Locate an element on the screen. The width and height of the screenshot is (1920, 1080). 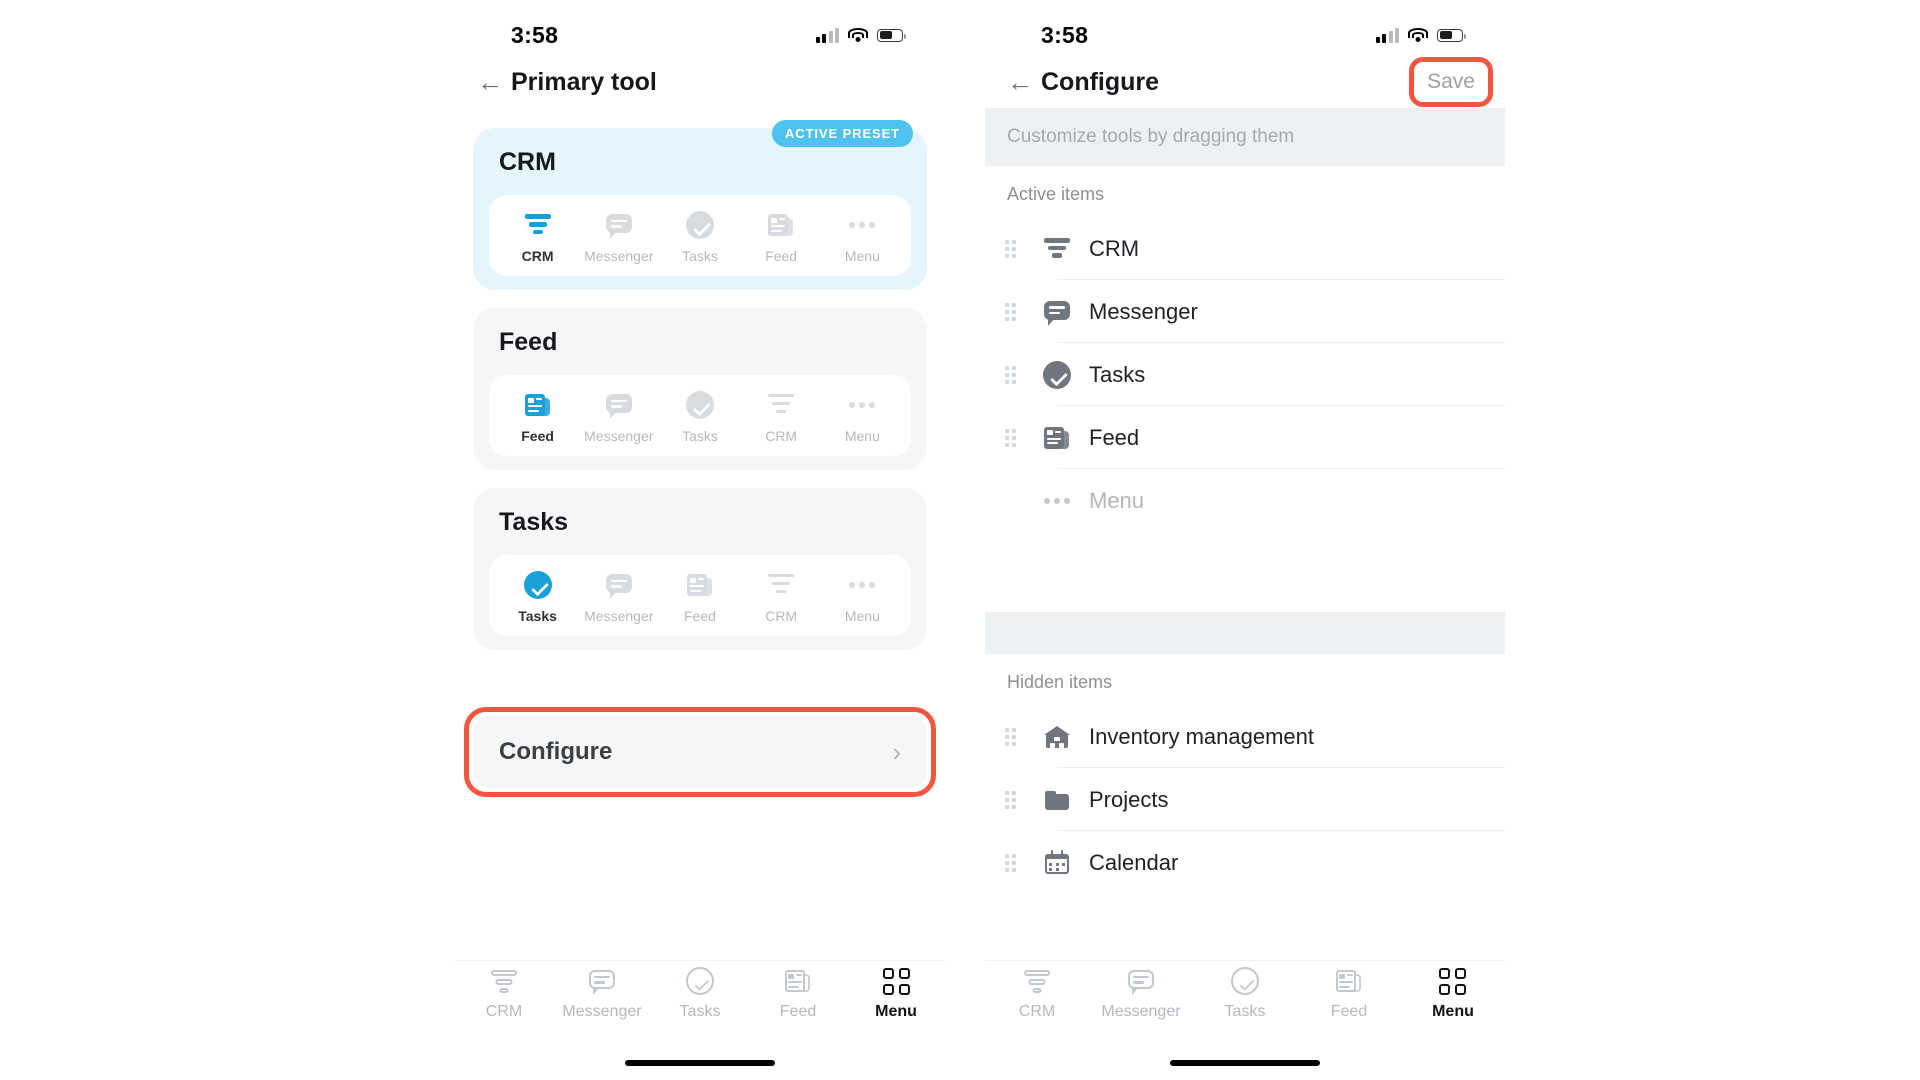
configure-label: Configure is located at coordinates (556, 751).